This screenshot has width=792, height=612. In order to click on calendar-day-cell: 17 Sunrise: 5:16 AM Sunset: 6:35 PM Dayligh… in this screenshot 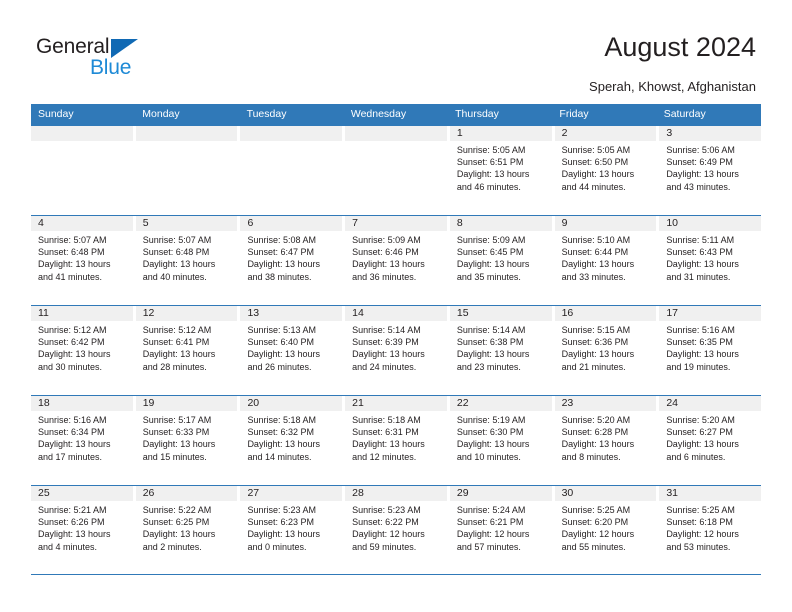, I will do `click(709, 350)`.